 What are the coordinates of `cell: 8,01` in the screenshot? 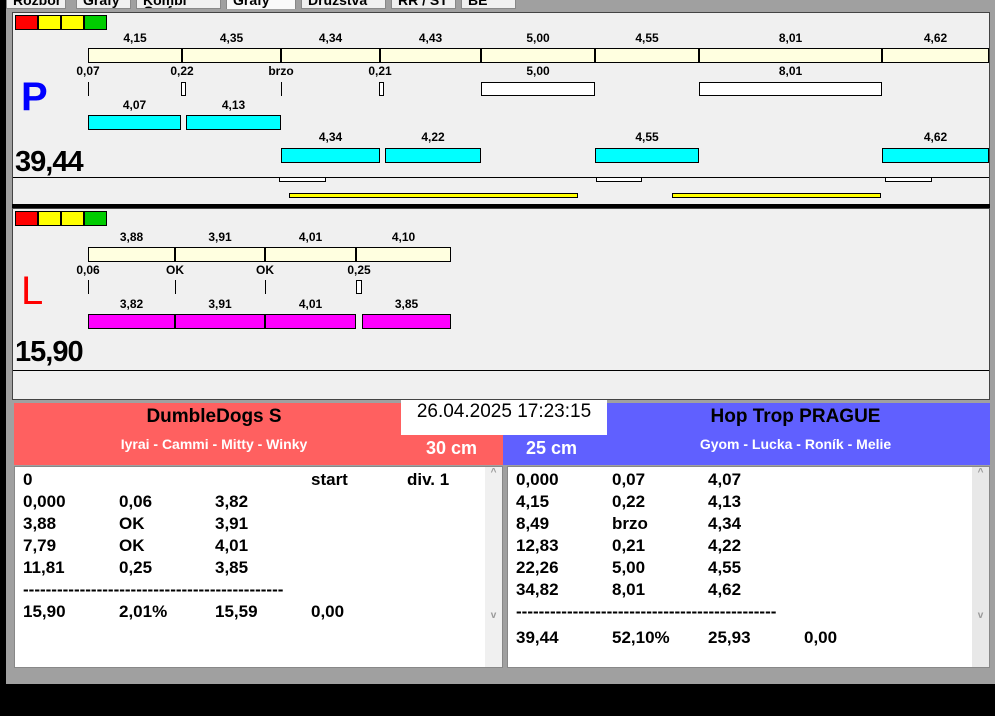 It's located at (629, 589).